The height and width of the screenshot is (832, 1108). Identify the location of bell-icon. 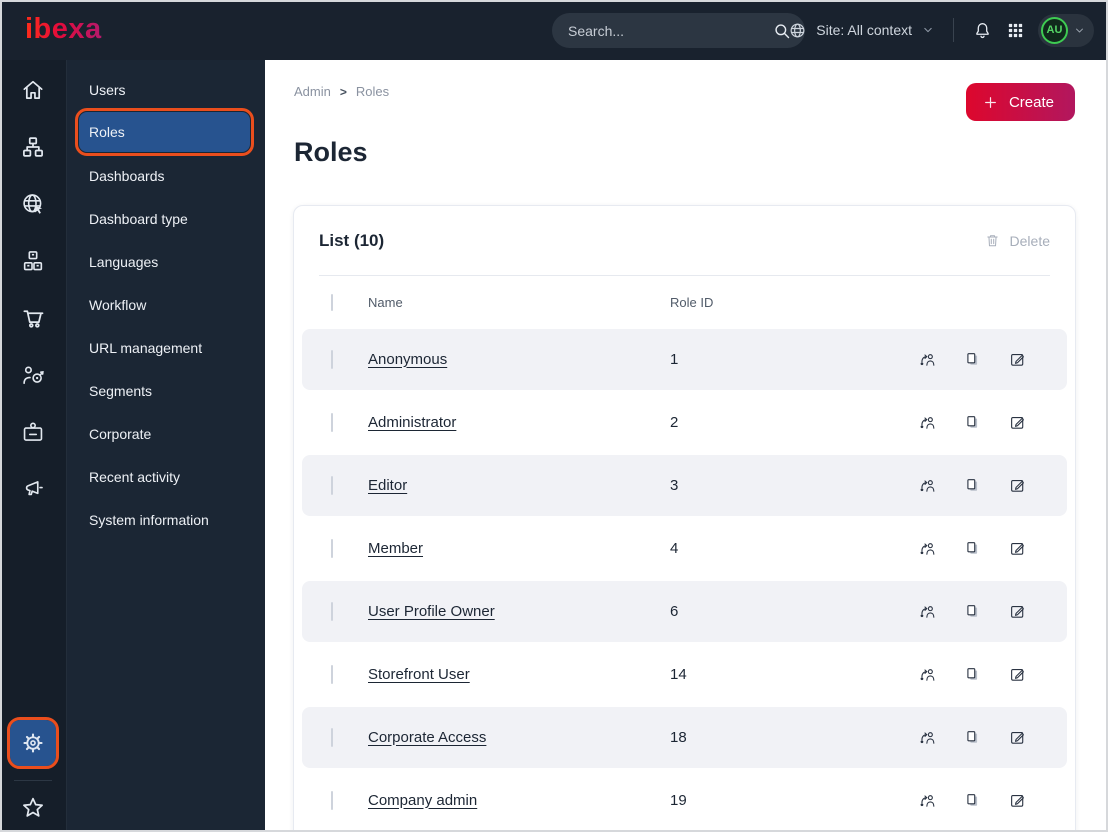
(982, 30).